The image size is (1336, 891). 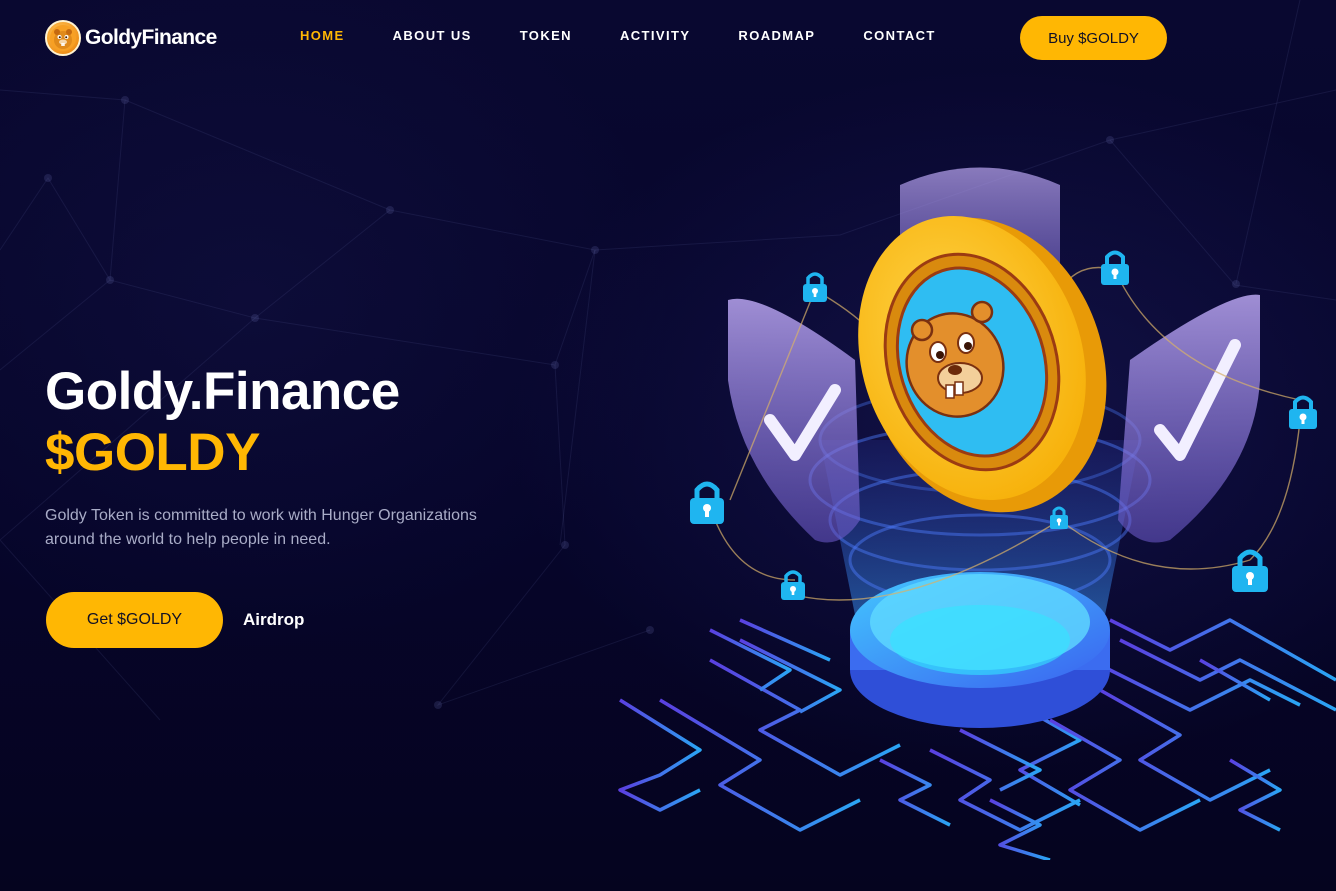 What do you see at coordinates (152, 452) in the screenshot?
I see `hero-token-symbol: $GOLDY` at bounding box center [152, 452].